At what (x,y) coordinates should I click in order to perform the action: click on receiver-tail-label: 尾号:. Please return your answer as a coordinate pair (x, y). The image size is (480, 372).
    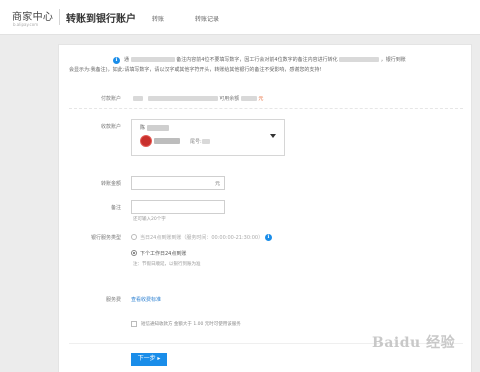
    Looking at the image, I should click on (196, 142).